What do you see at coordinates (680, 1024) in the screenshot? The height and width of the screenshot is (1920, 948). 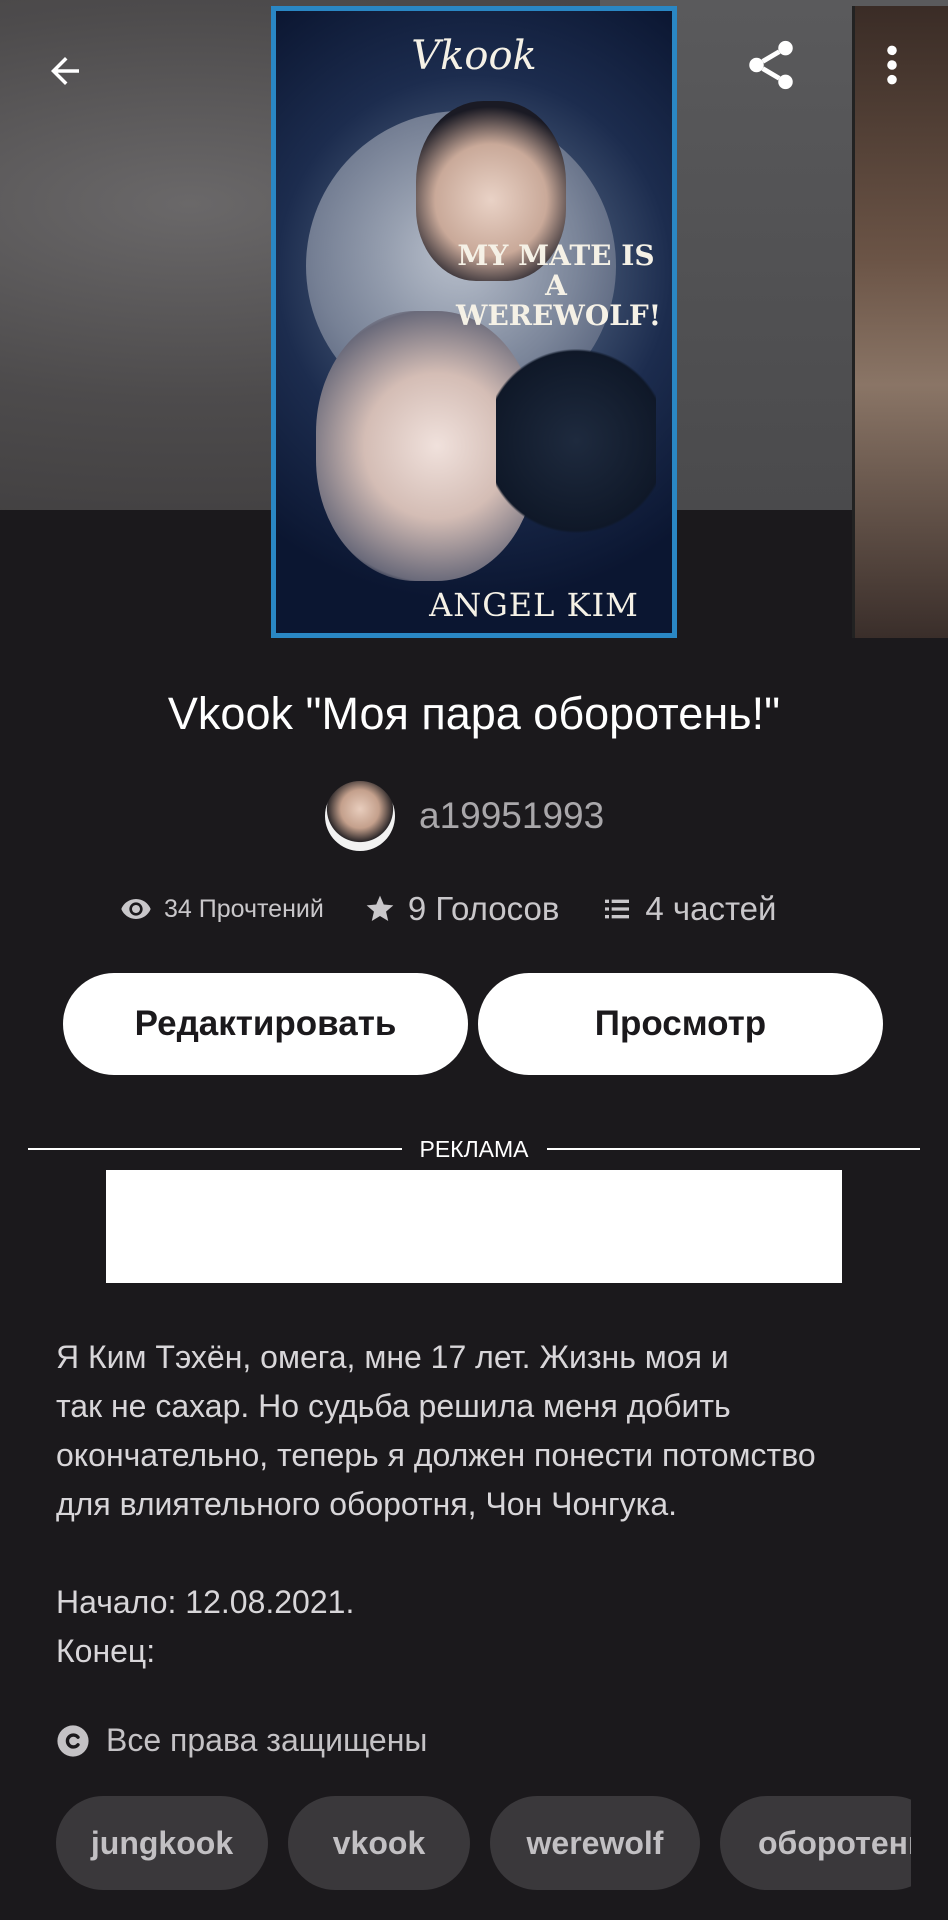 I see `view-button: Просмотр` at bounding box center [680, 1024].